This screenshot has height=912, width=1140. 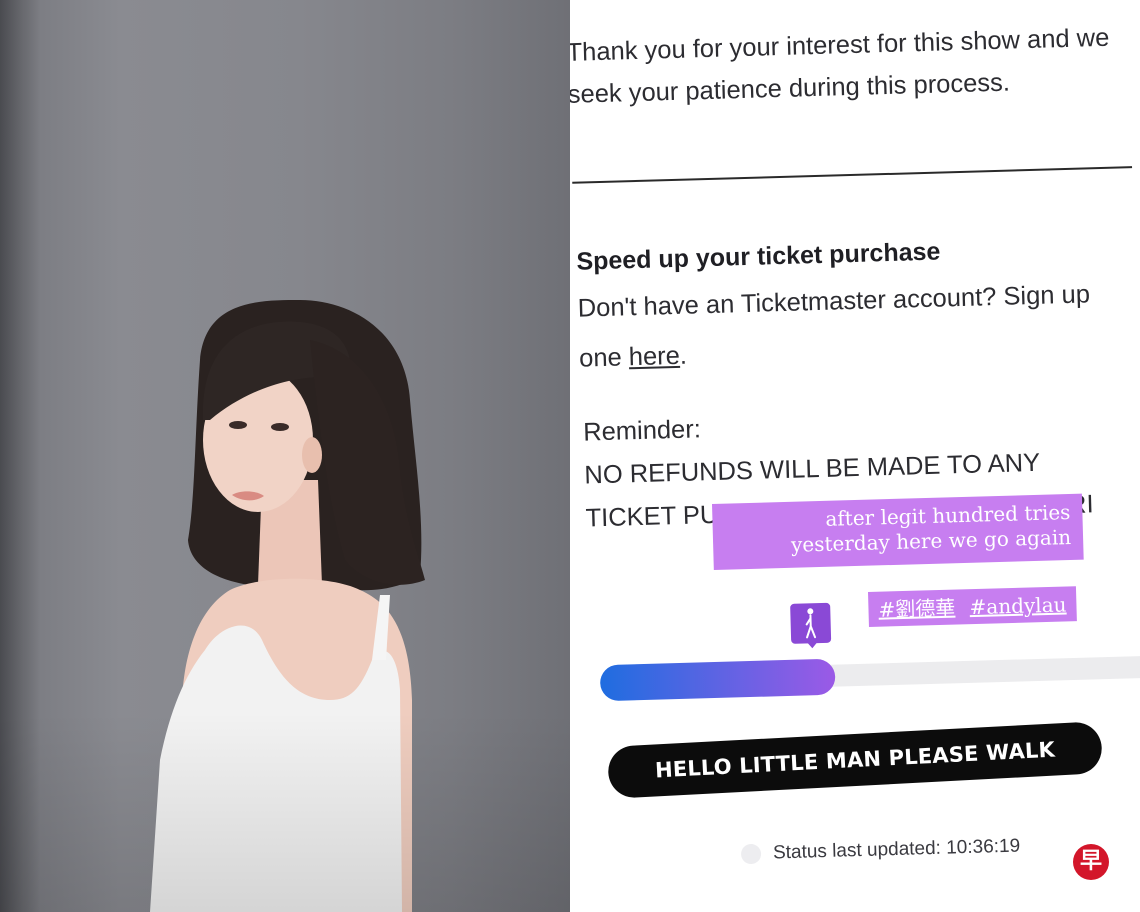 I want to click on speed-body-suffix: ., so click(x=683, y=355).